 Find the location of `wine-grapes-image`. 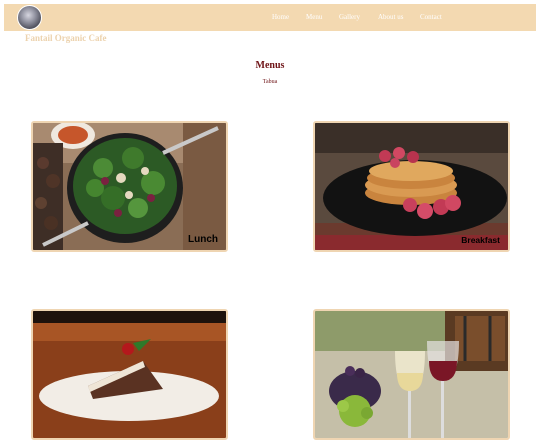

wine-grapes-image is located at coordinates (411, 374).